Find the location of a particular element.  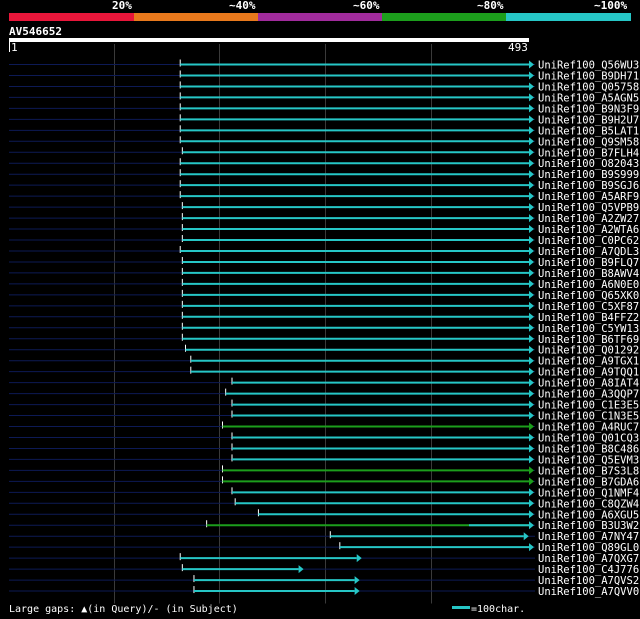

scale-label: =100char. is located at coordinates (498, 609).